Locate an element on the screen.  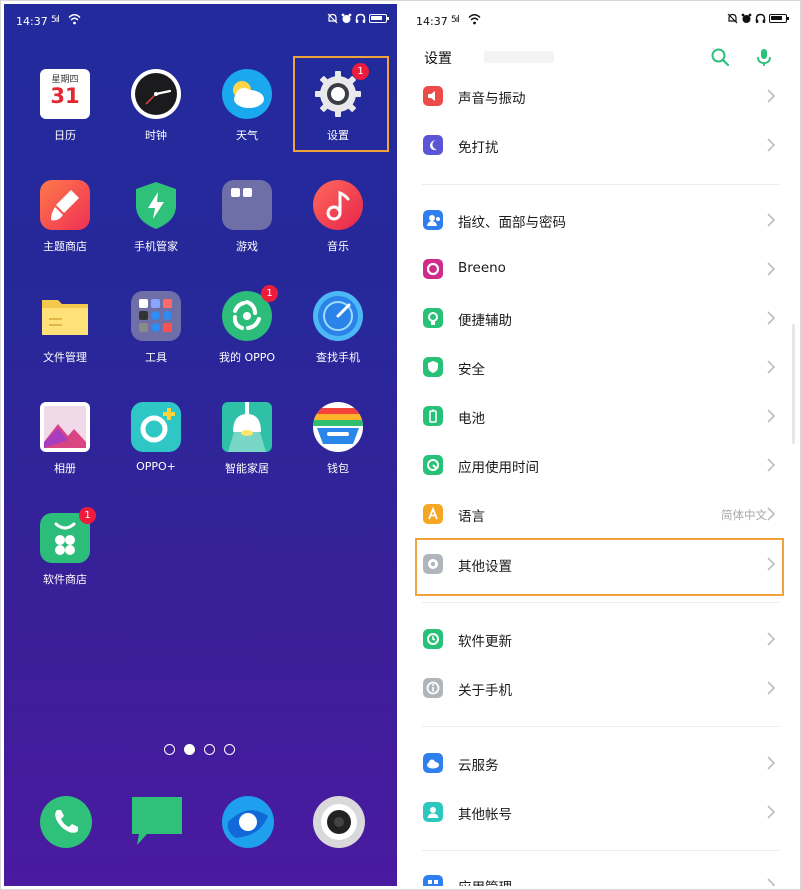
message-icon is located at coordinates (157, 821).